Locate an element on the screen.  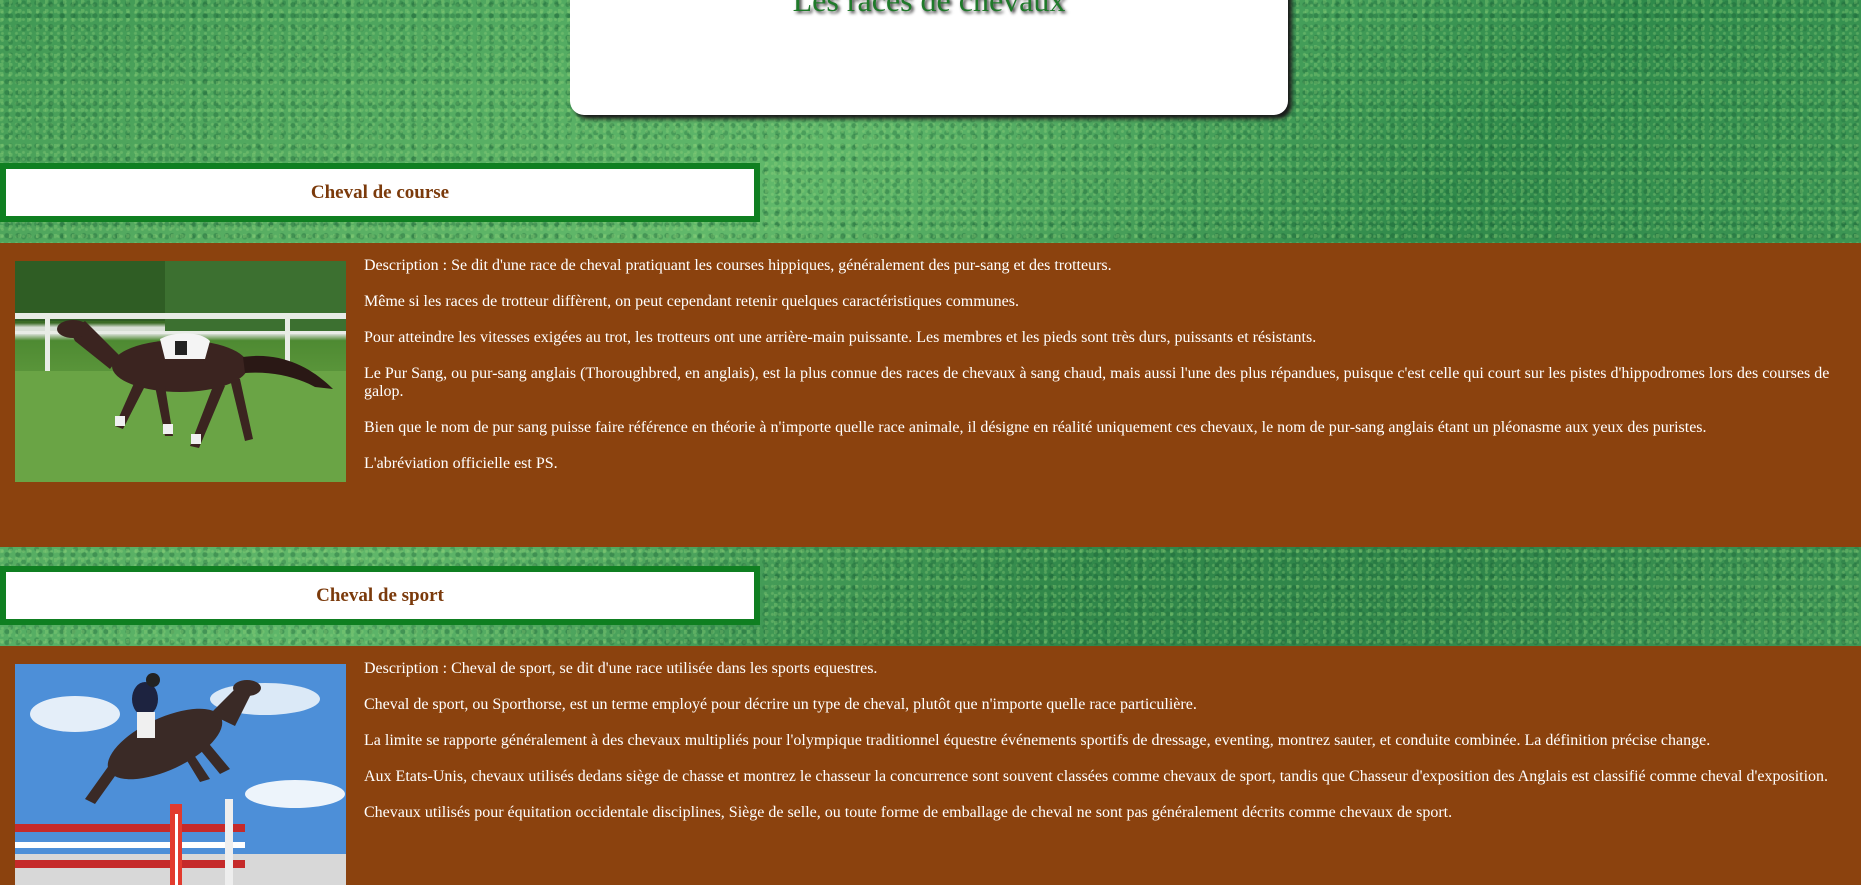
paragraph: L'abréviation officielle est PS. is located at coordinates (461, 463).